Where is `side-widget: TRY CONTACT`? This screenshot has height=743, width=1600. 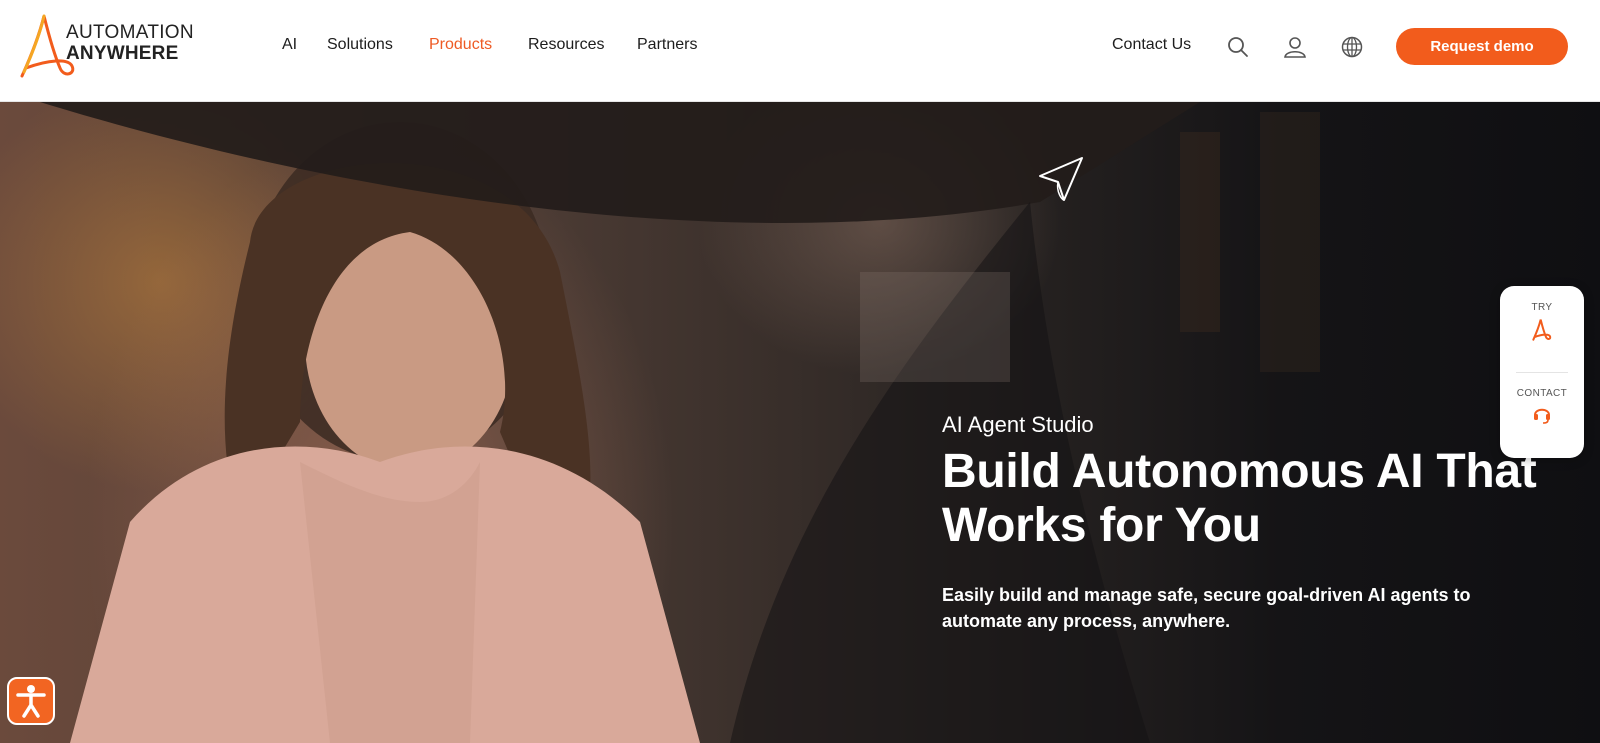 side-widget: TRY CONTACT is located at coordinates (1542, 372).